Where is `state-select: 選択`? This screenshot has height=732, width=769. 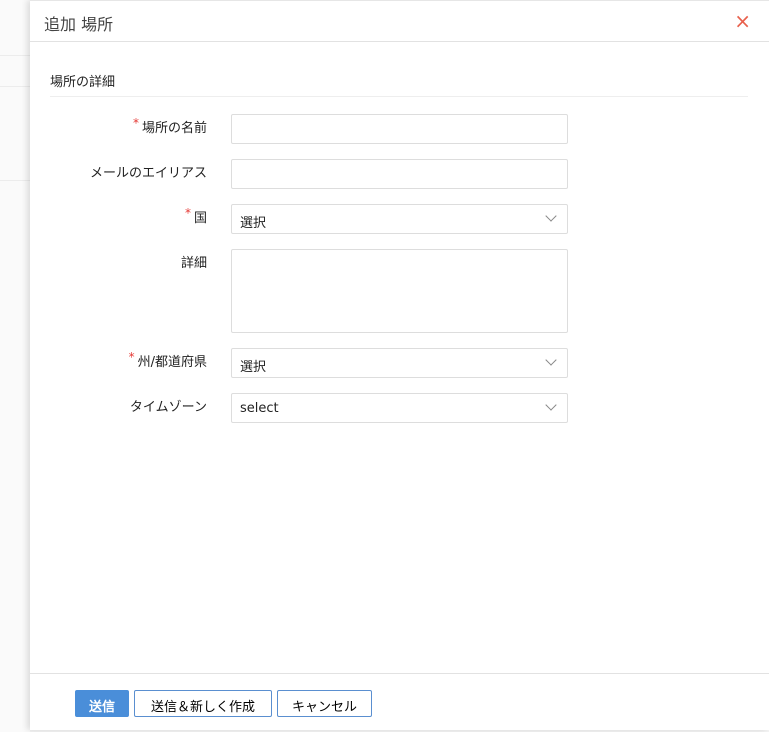
state-select: 選択 is located at coordinates (399, 363).